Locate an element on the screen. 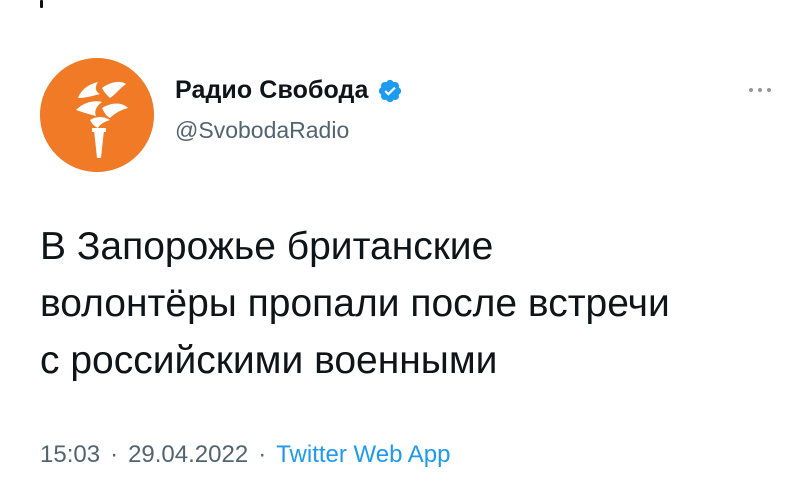 The width and height of the screenshot is (797, 503). account-handle: @SvobodaRadio is located at coordinates (262, 130).